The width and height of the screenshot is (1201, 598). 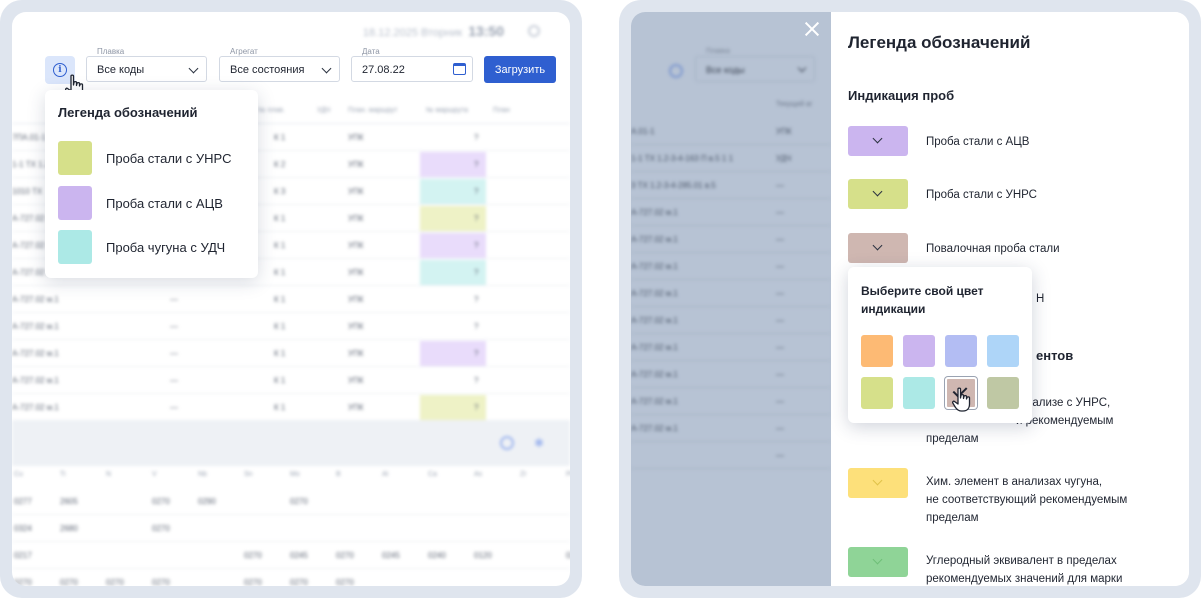 What do you see at coordinates (940, 345) in the screenshot?
I see `color-picker-popover: Выберите свой цвет индикации` at bounding box center [940, 345].